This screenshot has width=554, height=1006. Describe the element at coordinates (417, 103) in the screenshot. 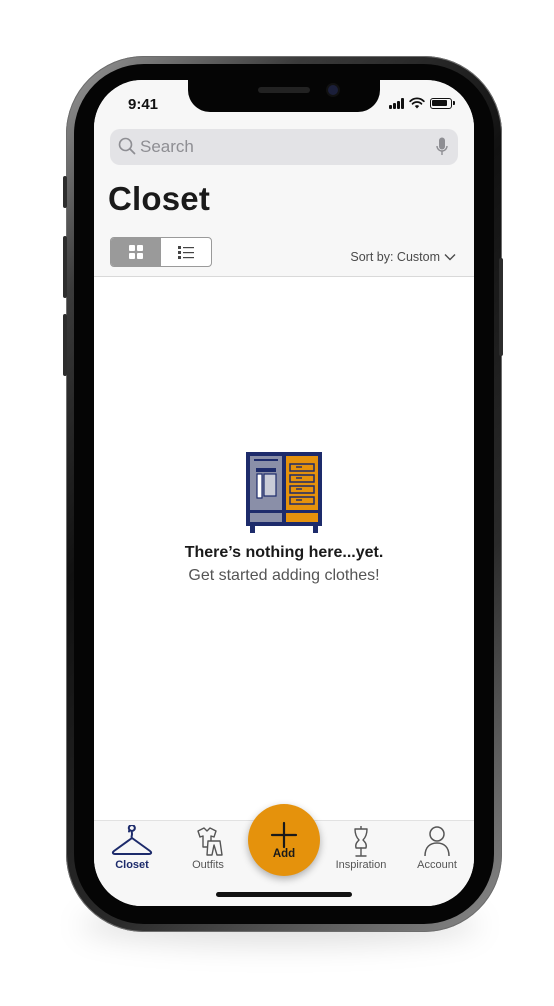

I see `wifi-icon` at that location.